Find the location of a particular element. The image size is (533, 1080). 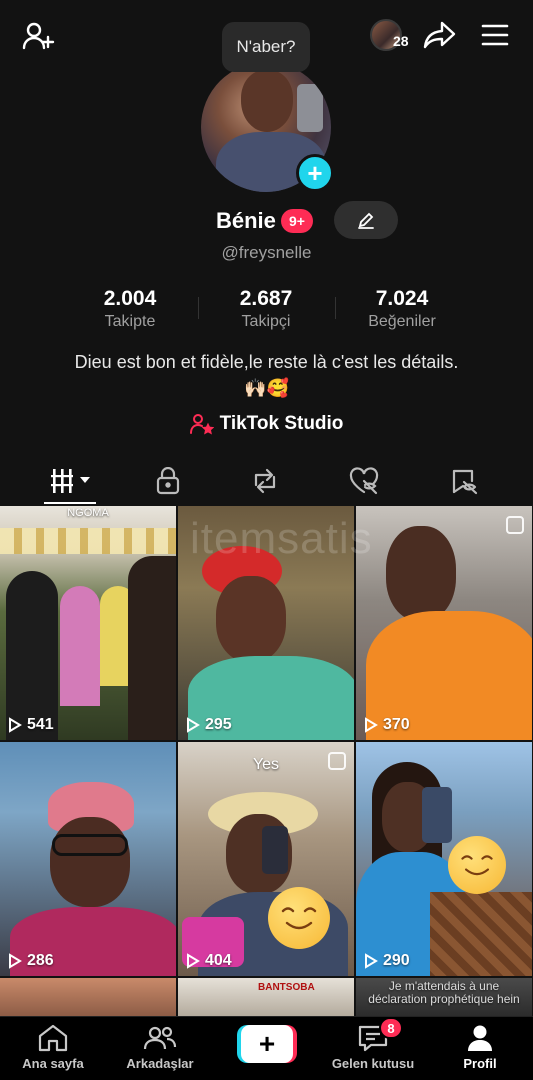

view-count: 295 is located at coordinates (209, 725).